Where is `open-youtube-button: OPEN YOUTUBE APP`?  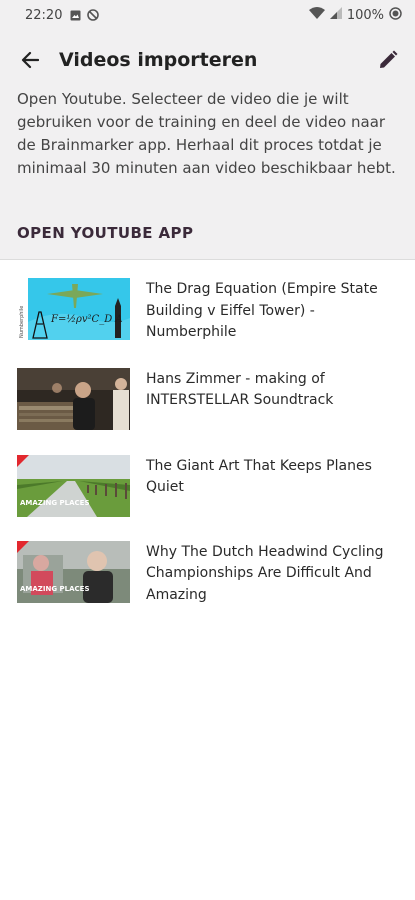 open-youtube-button: OPEN YOUTUBE APP is located at coordinates (105, 233).